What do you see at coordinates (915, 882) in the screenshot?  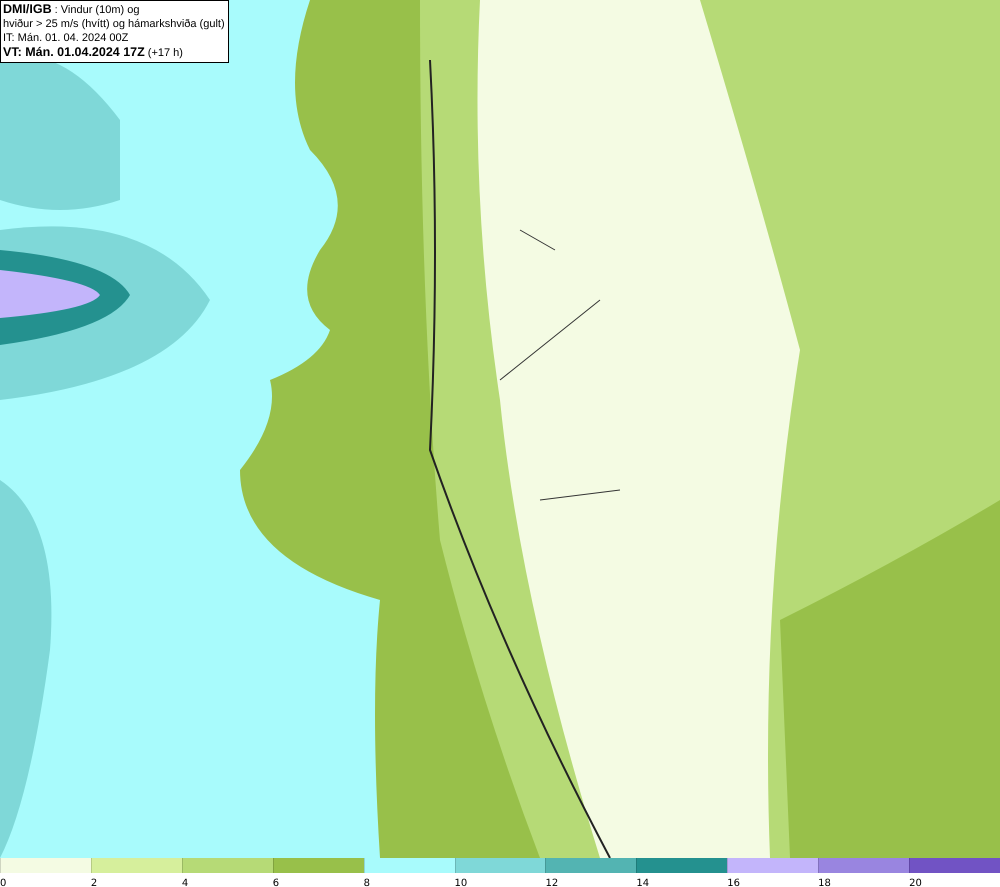 I see `scale-label: 20` at bounding box center [915, 882].